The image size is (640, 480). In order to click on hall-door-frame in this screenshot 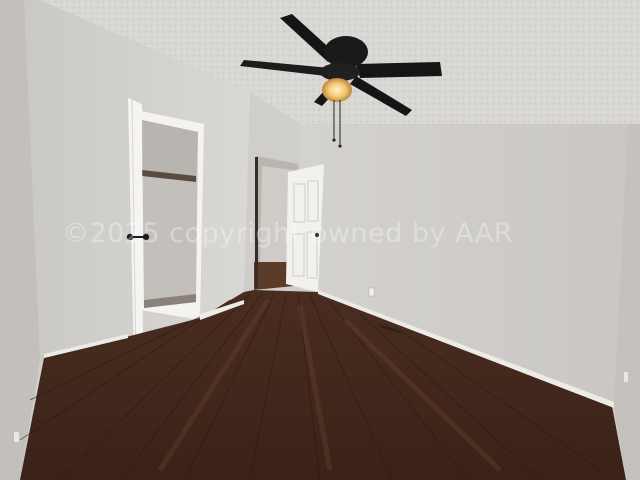, I will do `click(256, 222)`.